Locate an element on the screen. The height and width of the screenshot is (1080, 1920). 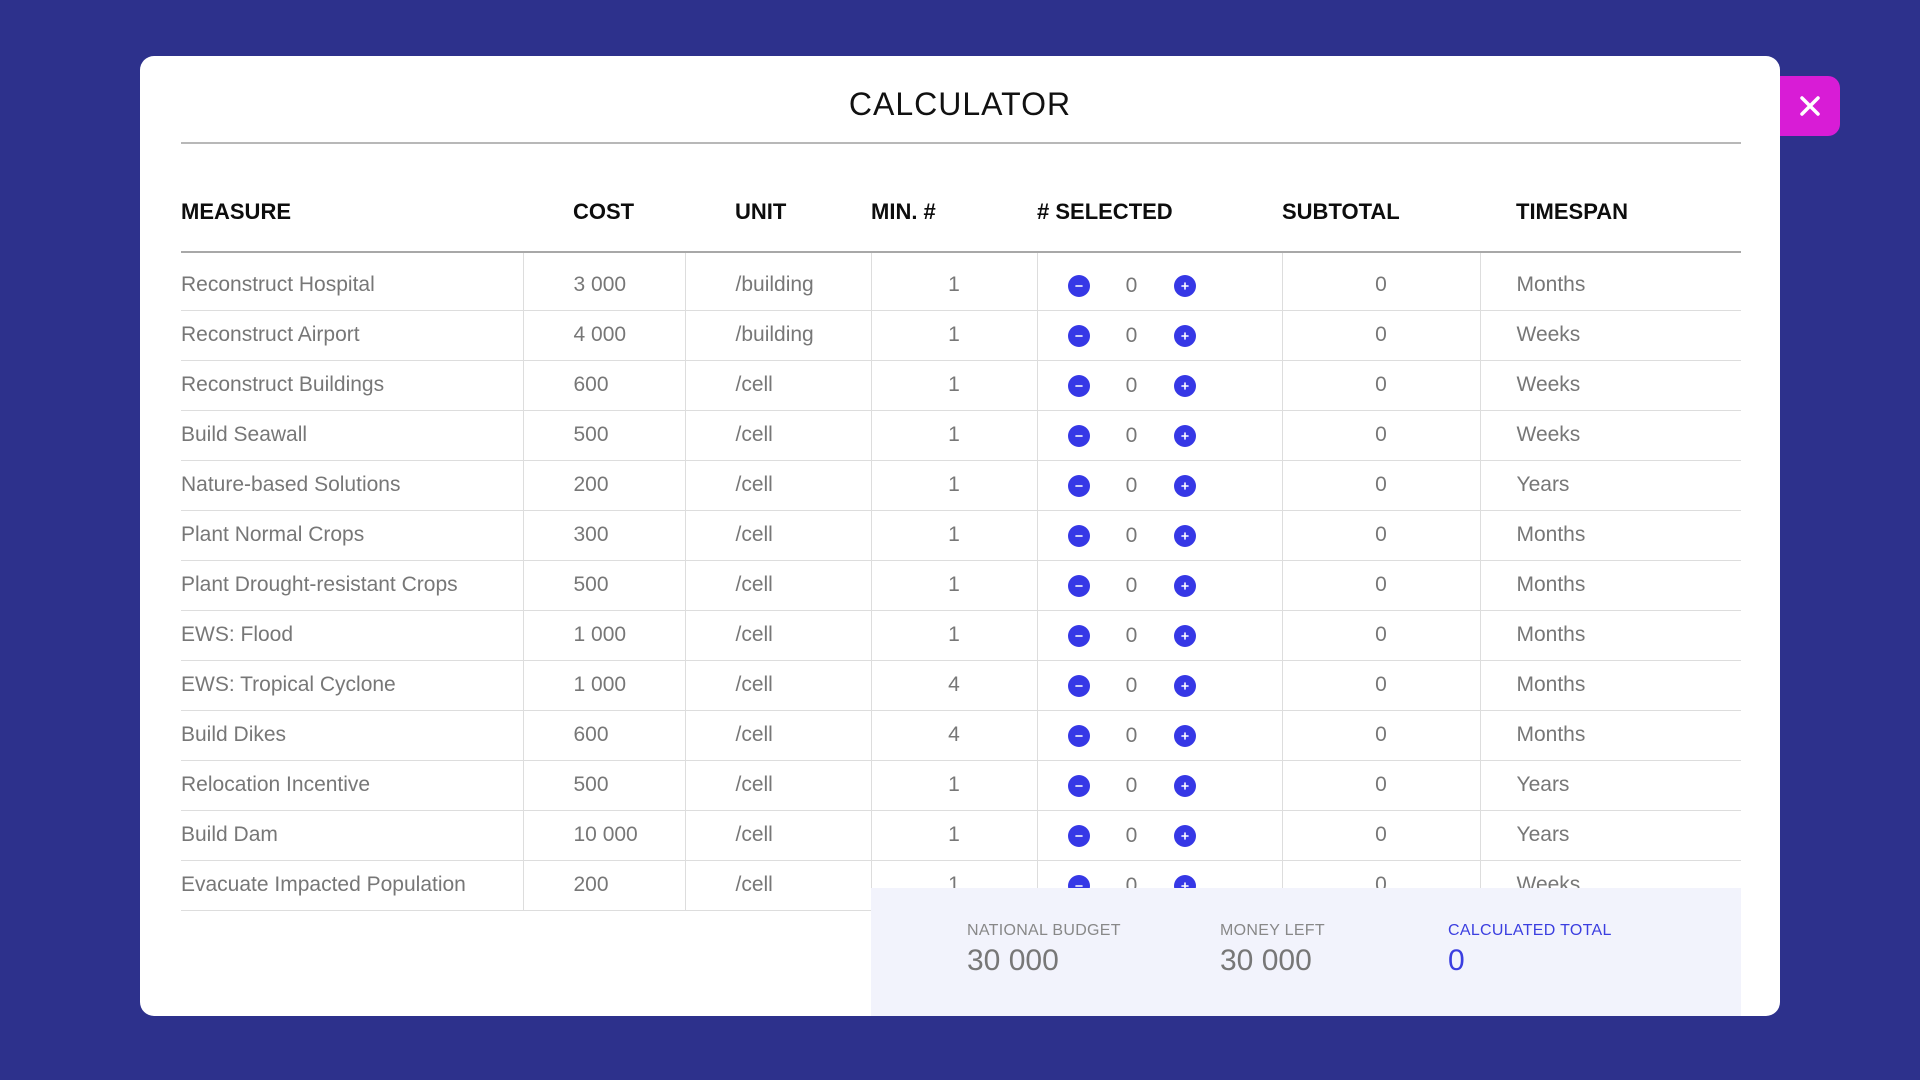
column-header-measure: MEASURE is located at coordinates (352, 212).